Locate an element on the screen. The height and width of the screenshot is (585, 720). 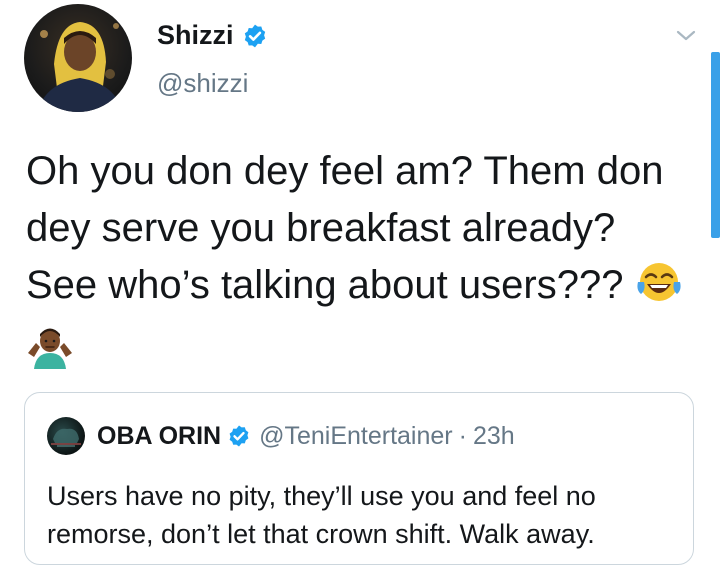
author-avatar is located at coordinates (78, 58).